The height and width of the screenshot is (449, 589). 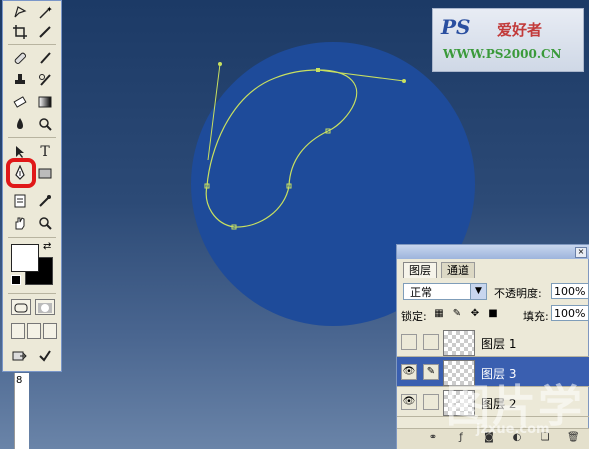 I want to click on quick-mask-button, so click(x=45, y=307).